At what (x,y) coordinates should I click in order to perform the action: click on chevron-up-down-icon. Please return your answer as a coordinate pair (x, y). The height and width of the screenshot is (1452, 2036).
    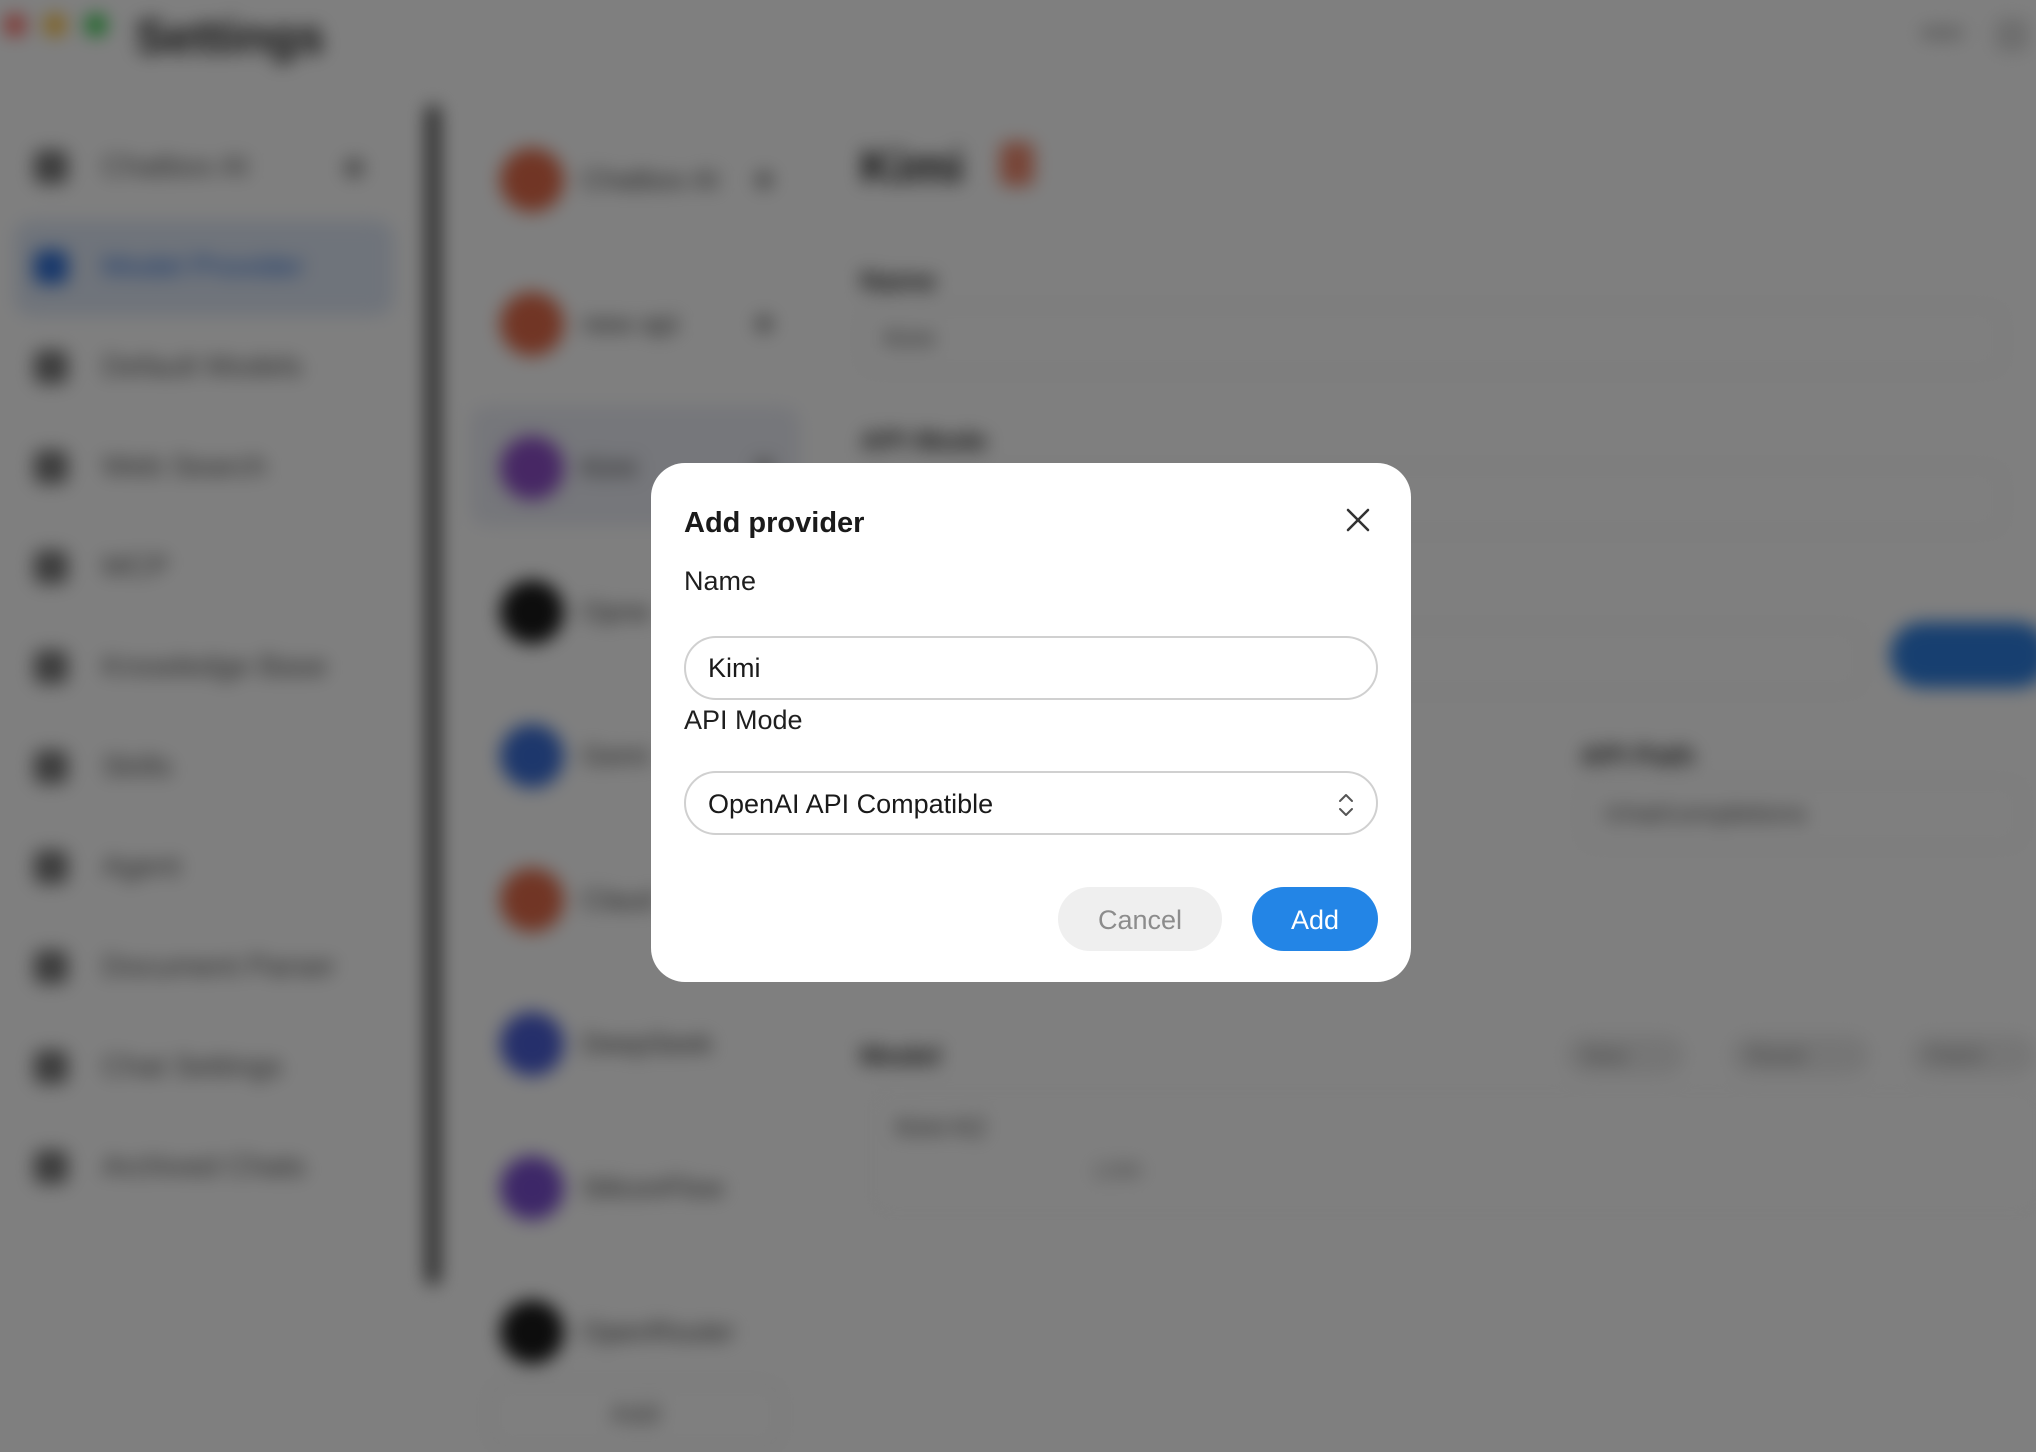
    Looking at the image, I should click on (1346, 805).